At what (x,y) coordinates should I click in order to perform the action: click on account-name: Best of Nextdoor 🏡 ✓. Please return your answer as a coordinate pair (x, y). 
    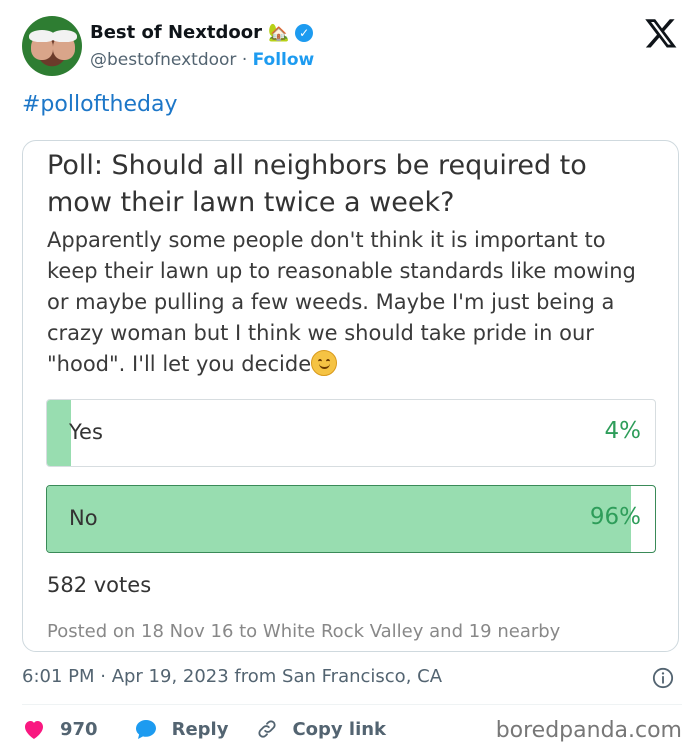
    Looking at the image, I should click on (202, 32).